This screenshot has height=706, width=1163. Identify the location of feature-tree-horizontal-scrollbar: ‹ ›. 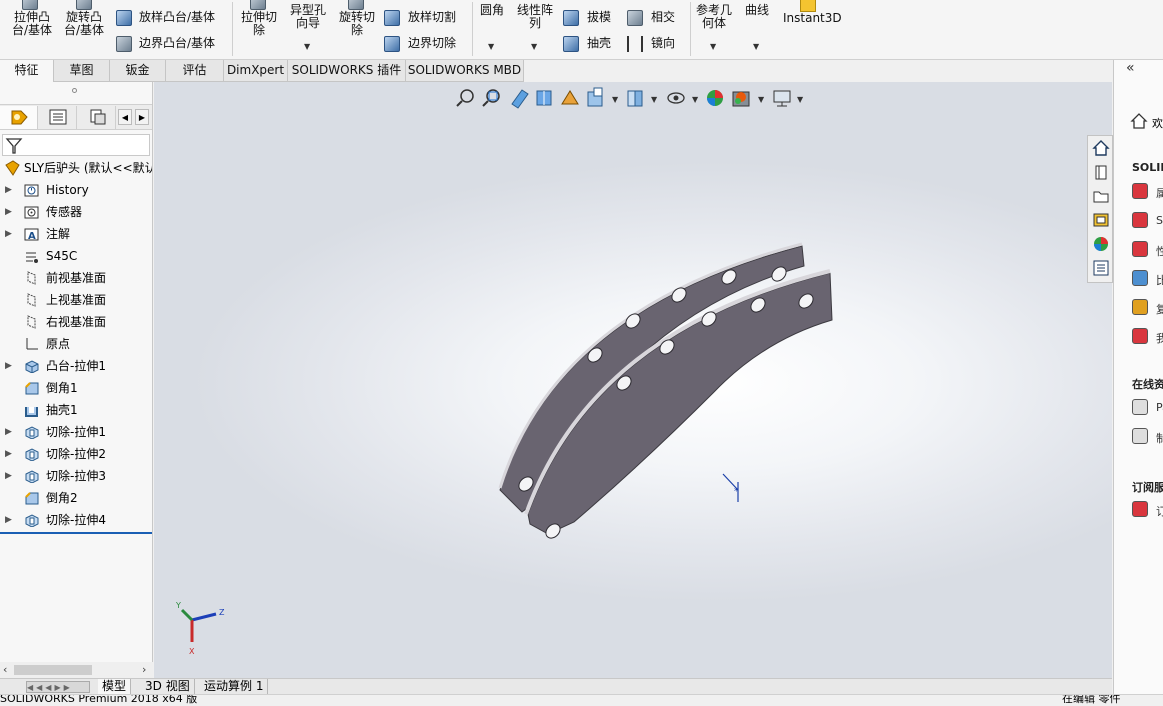
(76, 670).